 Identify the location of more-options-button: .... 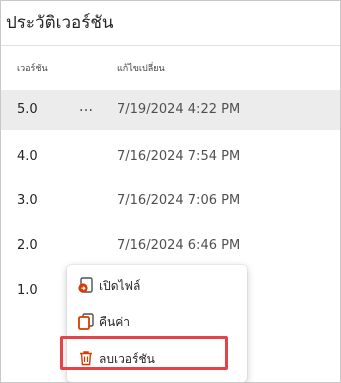
(86, 108).